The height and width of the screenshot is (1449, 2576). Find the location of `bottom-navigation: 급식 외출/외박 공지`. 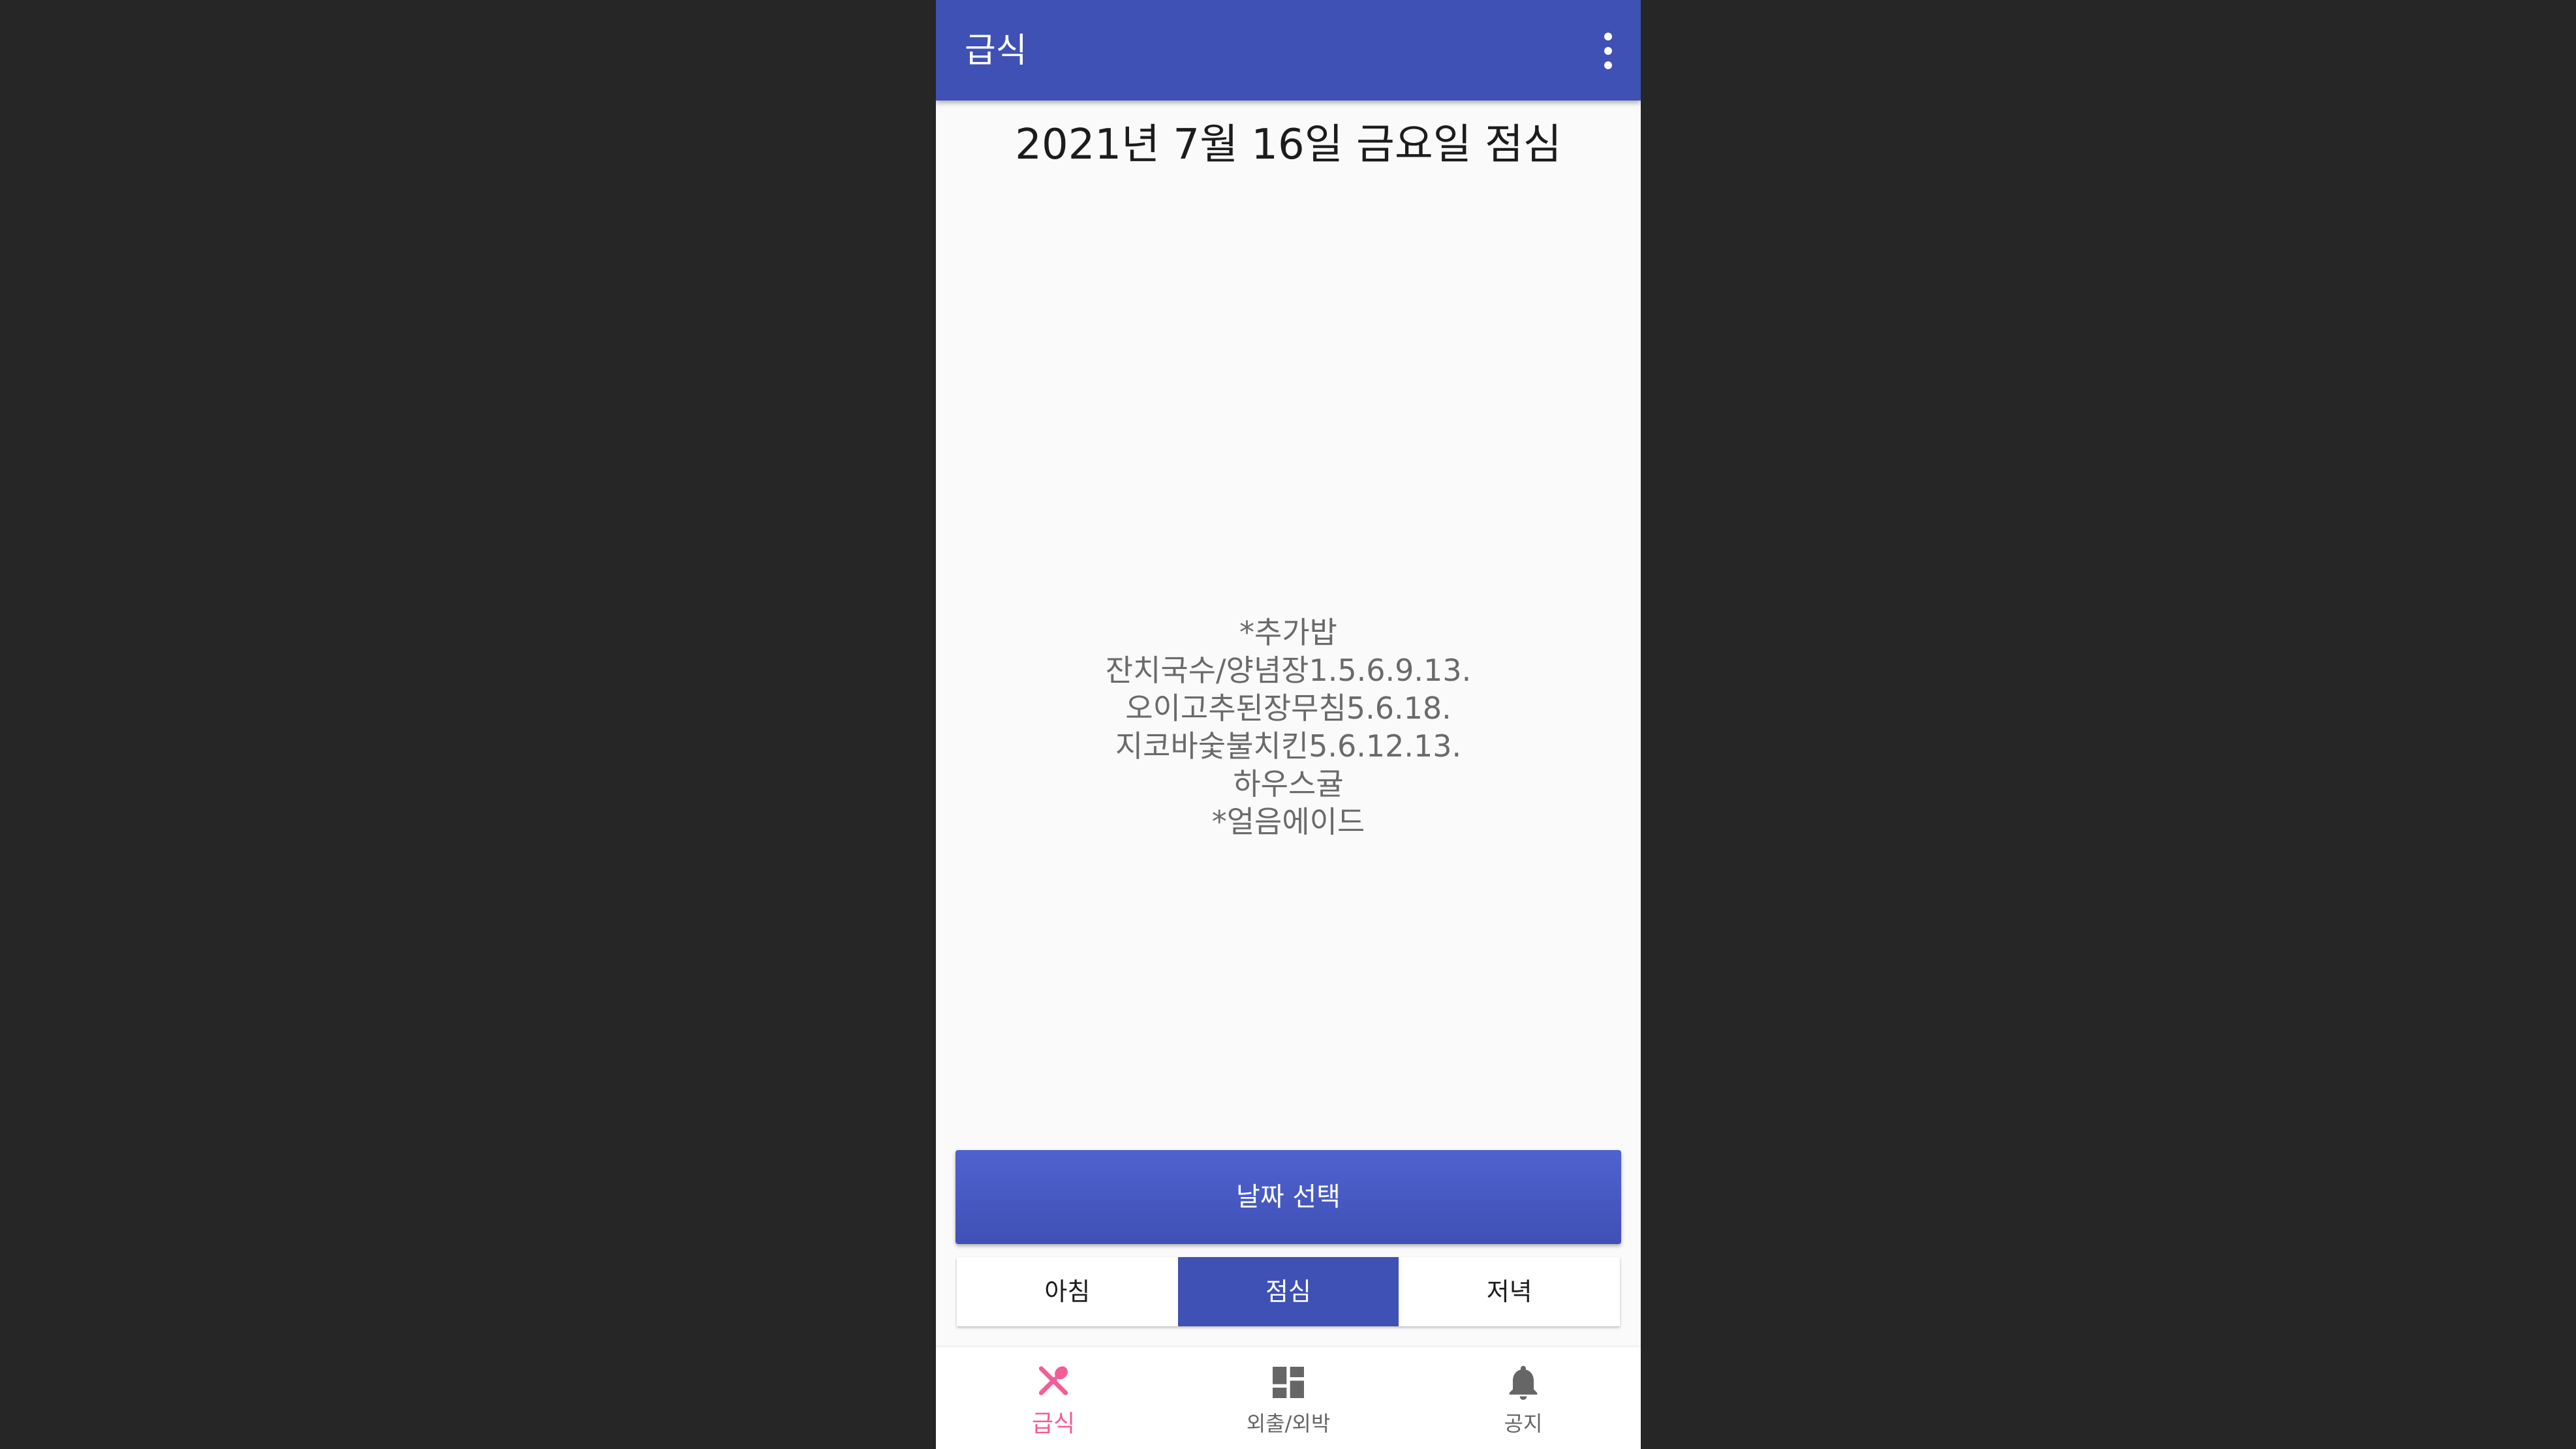

bottom-navigation: 급식 외출/외박 공지 is located at coordinates (1288, 1398).